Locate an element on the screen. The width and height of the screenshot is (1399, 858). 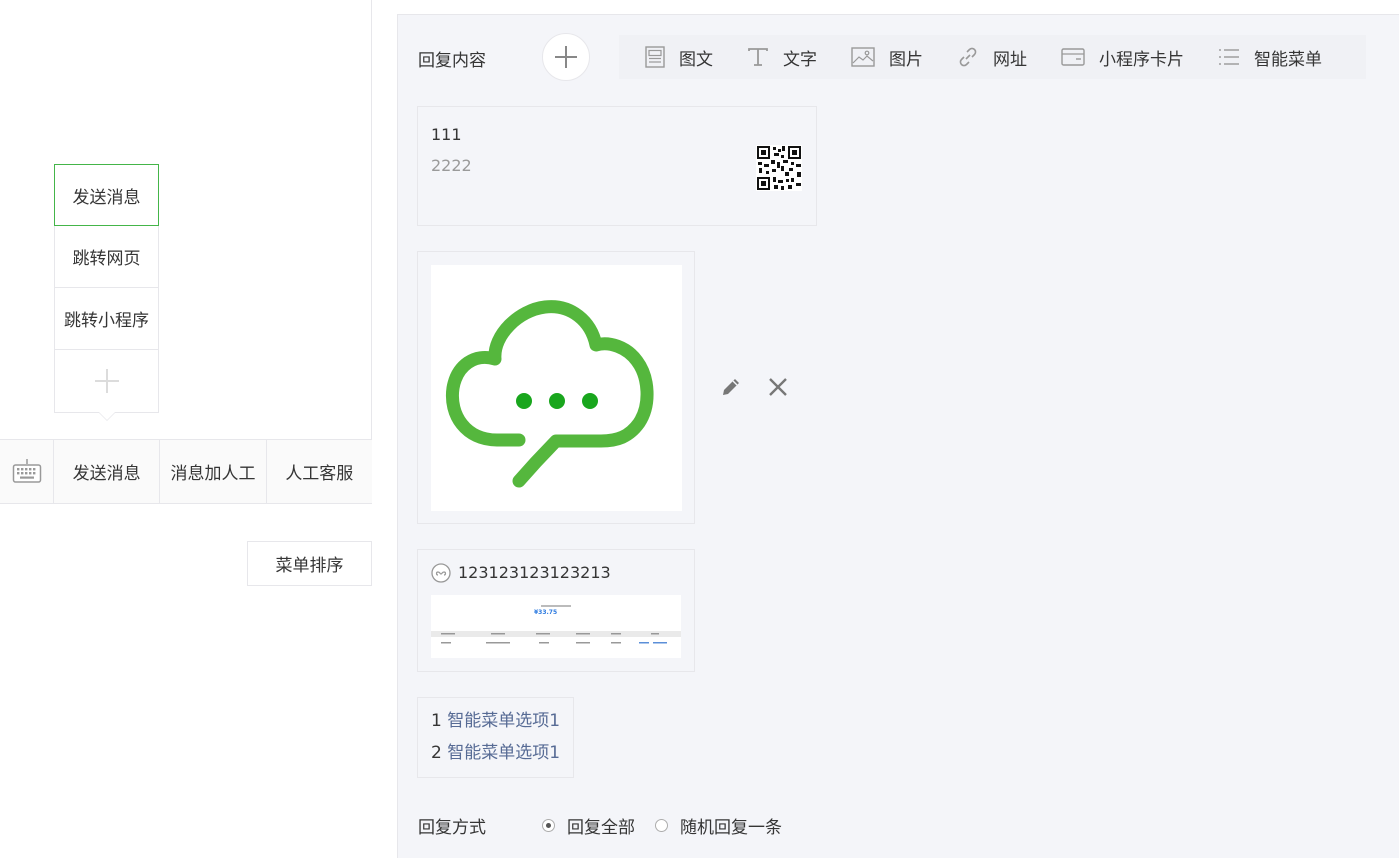
table-thumbnail-image is located at coordinates (556, 624).